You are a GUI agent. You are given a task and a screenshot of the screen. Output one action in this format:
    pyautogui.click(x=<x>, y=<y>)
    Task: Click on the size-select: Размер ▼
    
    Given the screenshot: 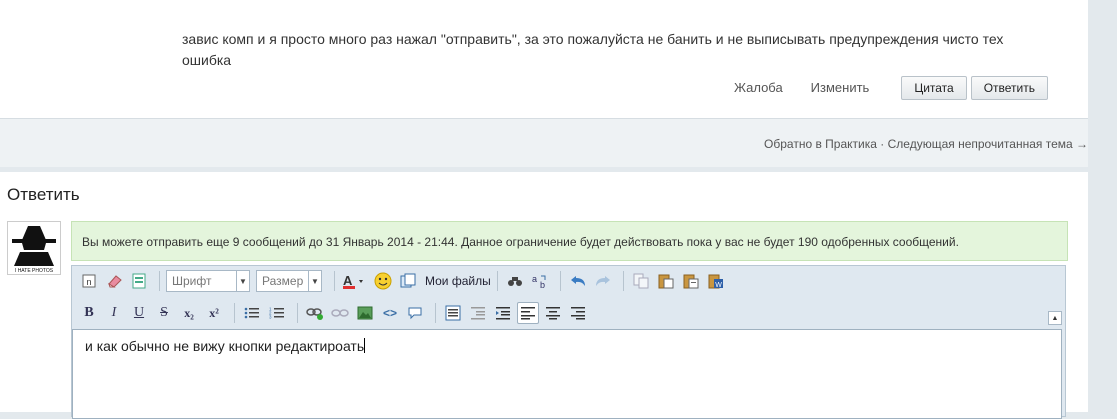 What is the action you would take?
    pyautogui.click(x=289, y=281)
    